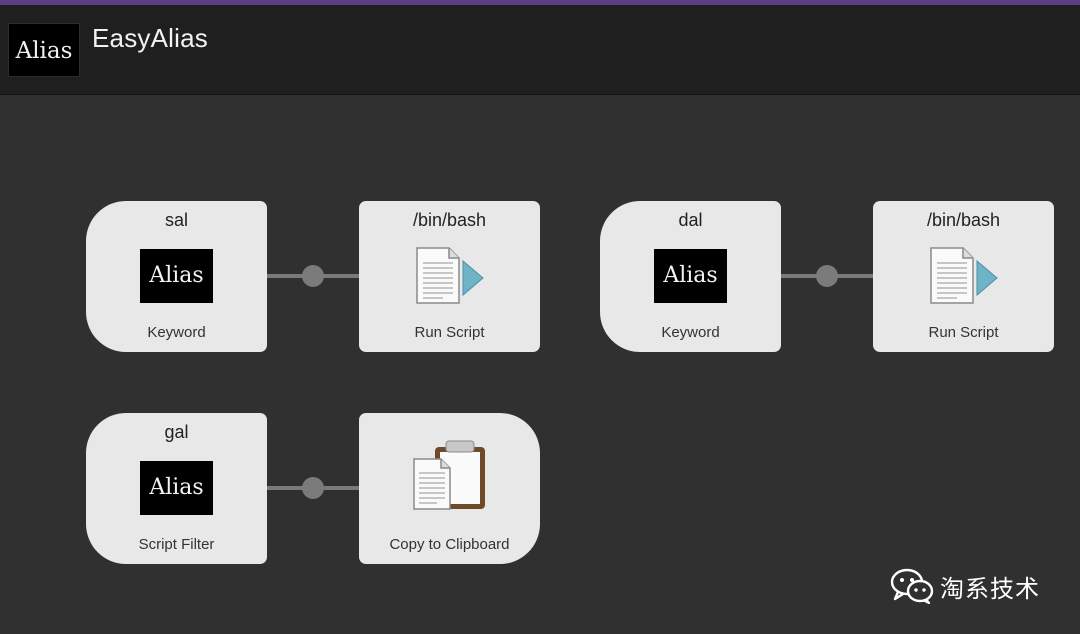  What do you see at coordinates (313, 276) in the screenshot?
I see `connection-handle-sal` at bounding box center [313, 276].